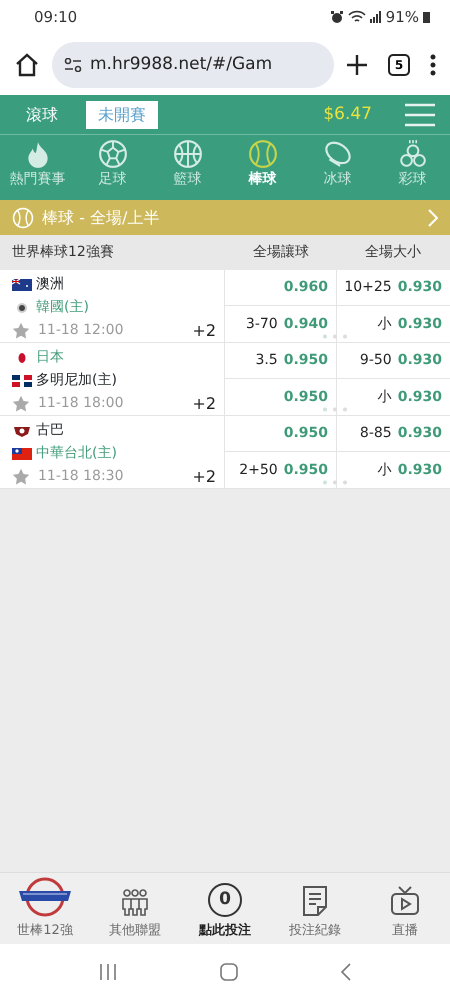 Image resolution: width=450 pixels, height=1000 pixels. Describe the element at coordinates (337, 154) in the screenshot. I see `hockey-puck-icon` at that location.